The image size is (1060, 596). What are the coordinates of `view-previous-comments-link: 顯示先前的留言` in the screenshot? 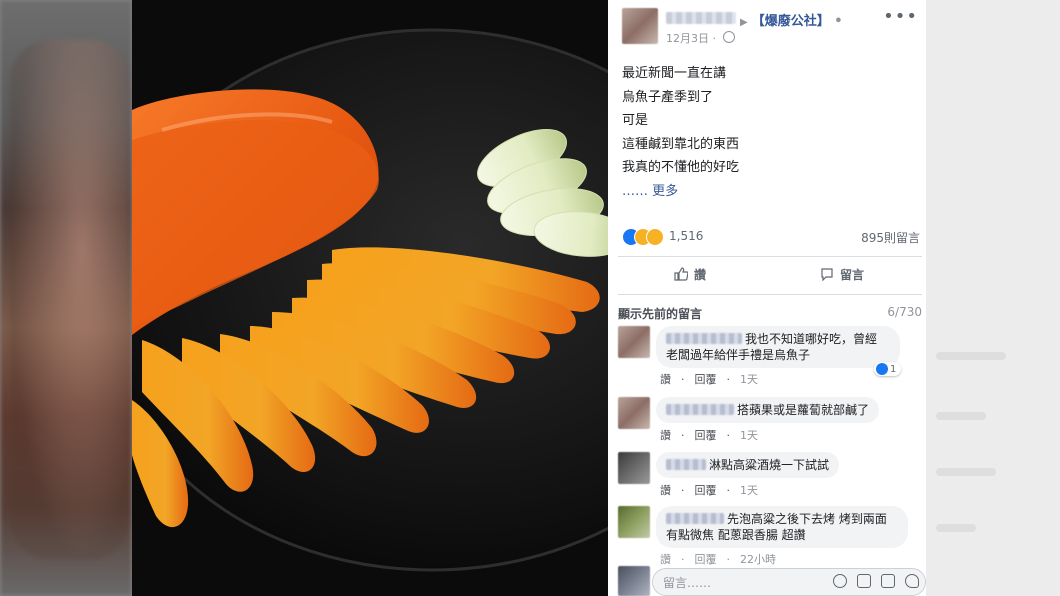 It's located at (660, 314).